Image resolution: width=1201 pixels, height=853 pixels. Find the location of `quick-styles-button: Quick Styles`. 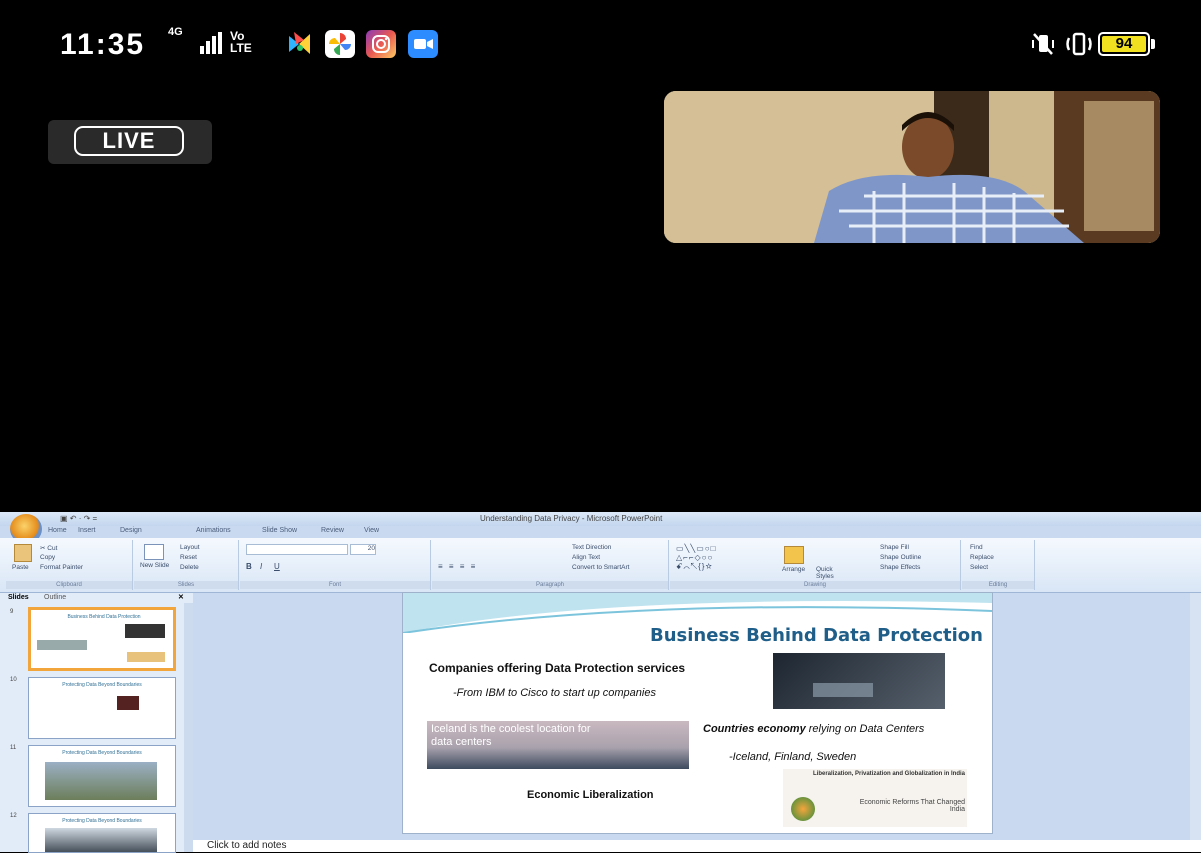

quick-styles-button: Quick Styles is located at coordinates (828, 573).